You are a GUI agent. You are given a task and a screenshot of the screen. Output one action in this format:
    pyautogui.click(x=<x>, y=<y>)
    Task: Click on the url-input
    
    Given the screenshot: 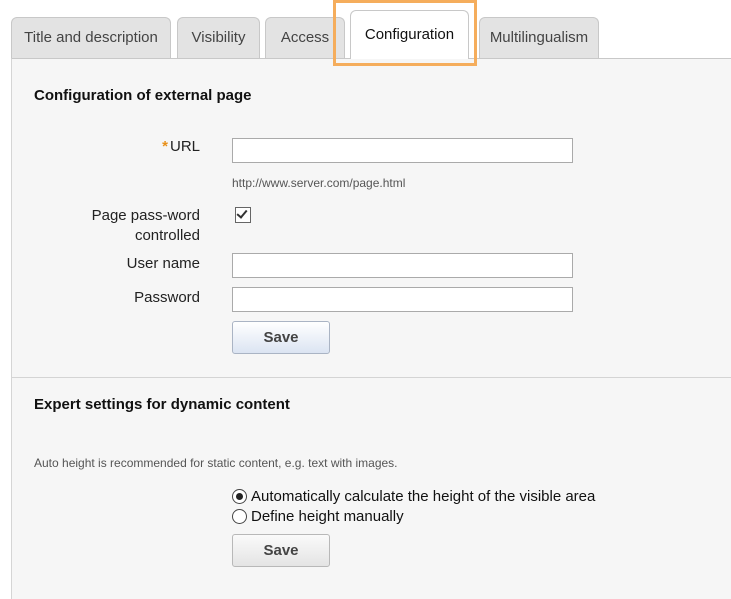 What is the action you would take?
    pyautogui.click(x=402, y=150)
    